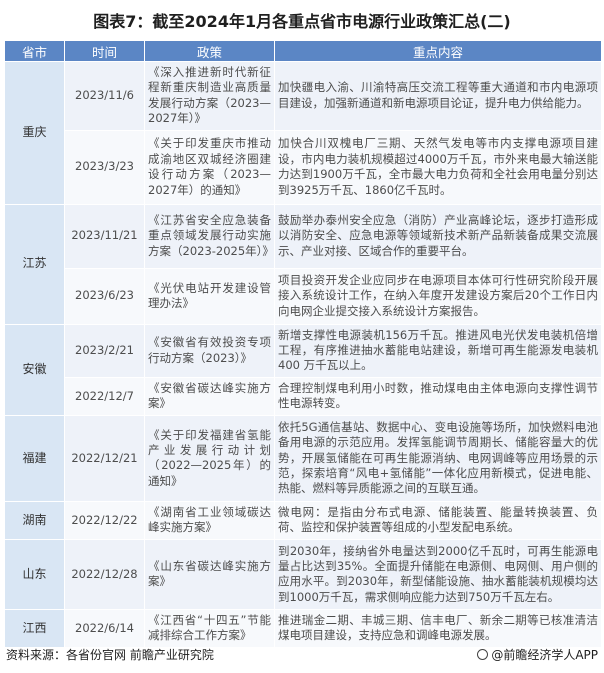 The width and height of the screenshot is (604, 673). What do you see at coordinates (104, 574) in the screenshot?
I see `time-cell: 2022/12/28` at bounding box center [104, 574].